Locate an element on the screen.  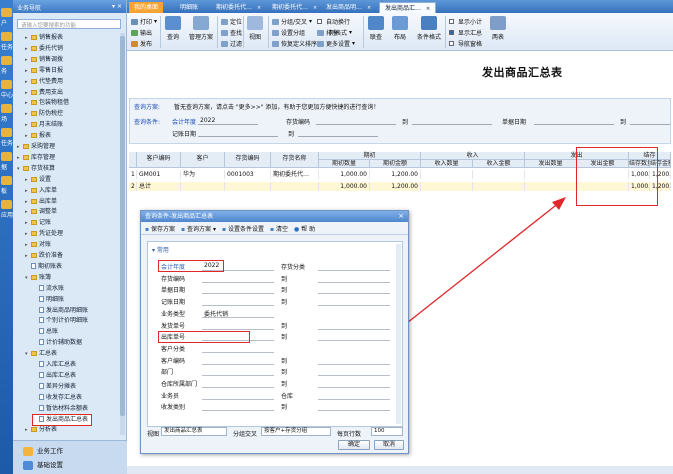
sidebar-item: 收发存汇总表 is located at coordinates (57, 398).